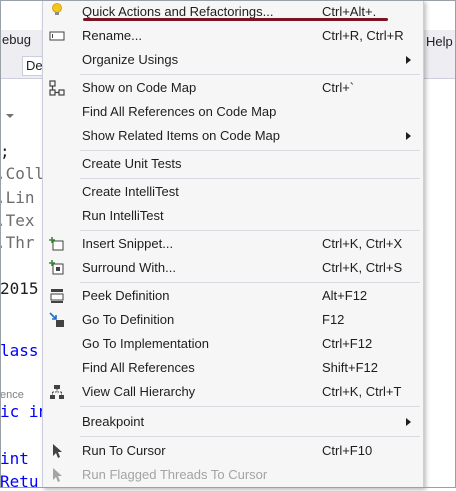  What do you see at coordinates (363, 35) in the screenshot?
I see `menu-item-shortcut: Ctrl+R, Ctrl+R` at bounding box center [363, 35].